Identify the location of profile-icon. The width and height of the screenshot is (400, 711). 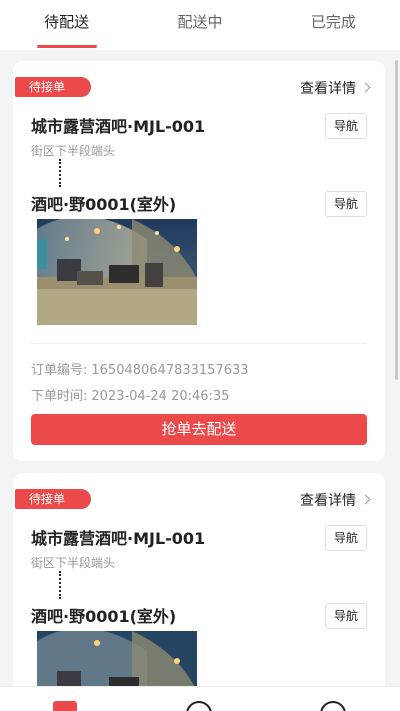
(333, 706).